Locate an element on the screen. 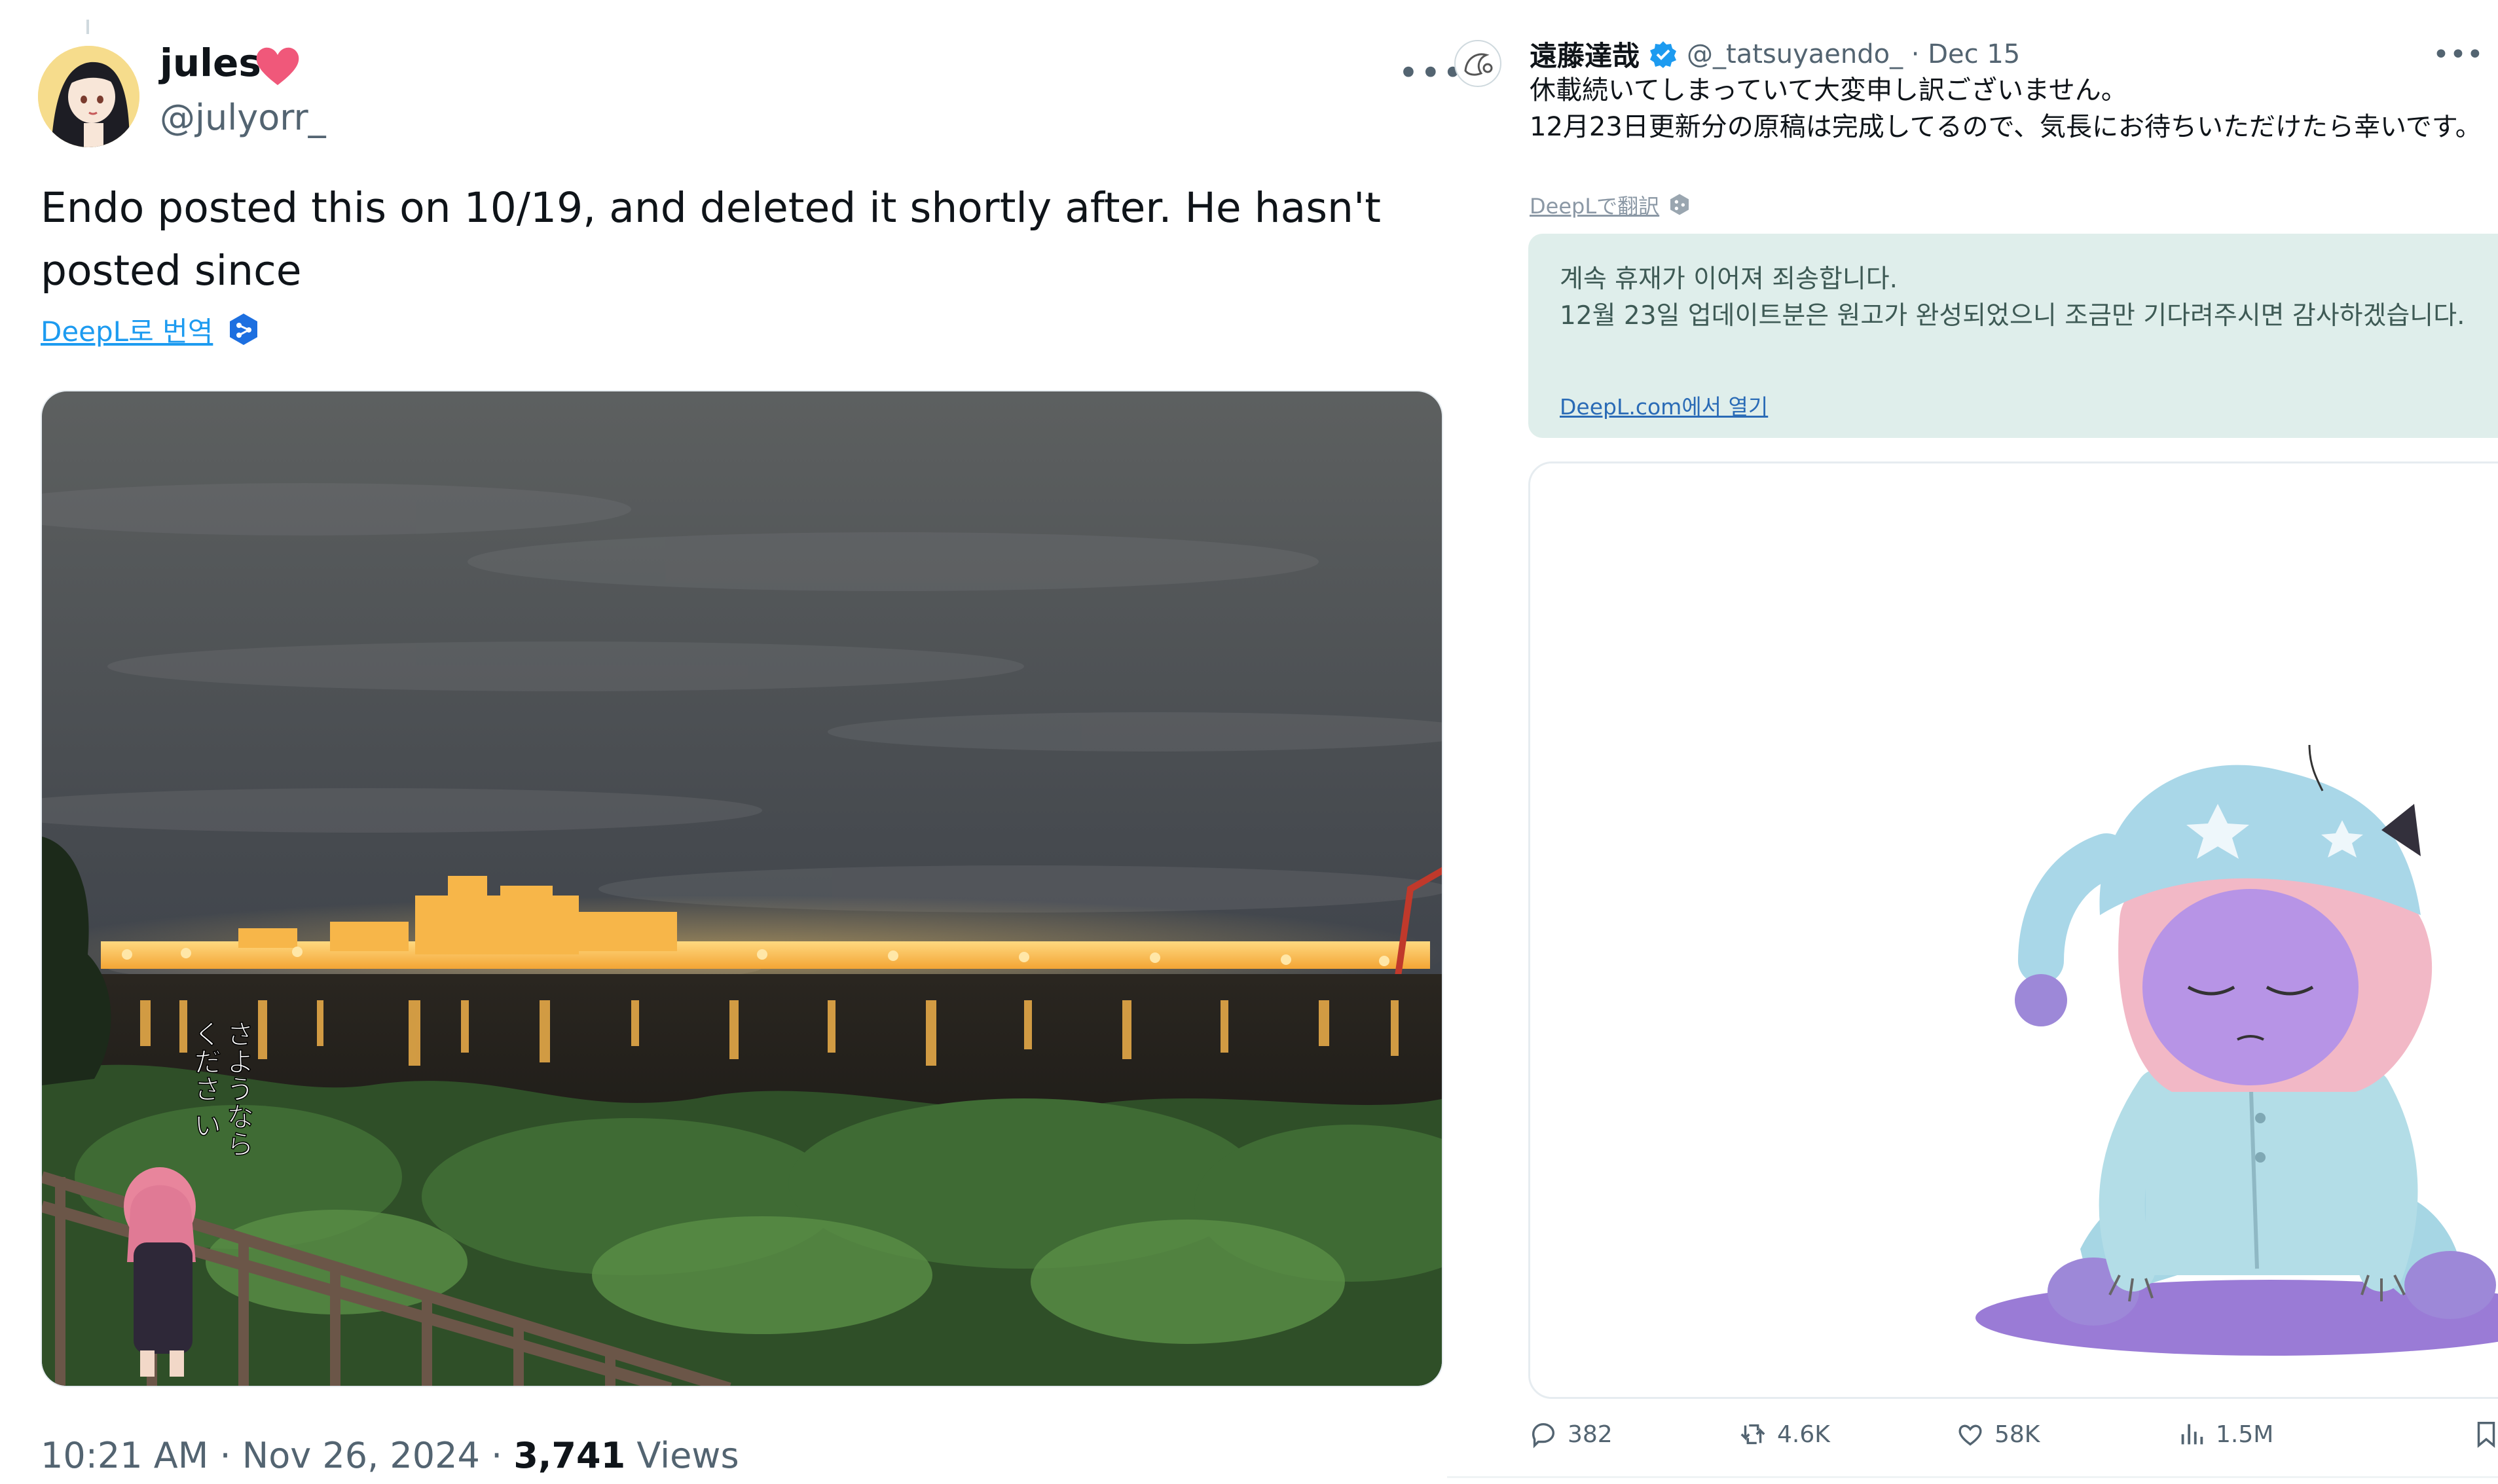  like-button: 58K is located at coordinates (1998, 1434).